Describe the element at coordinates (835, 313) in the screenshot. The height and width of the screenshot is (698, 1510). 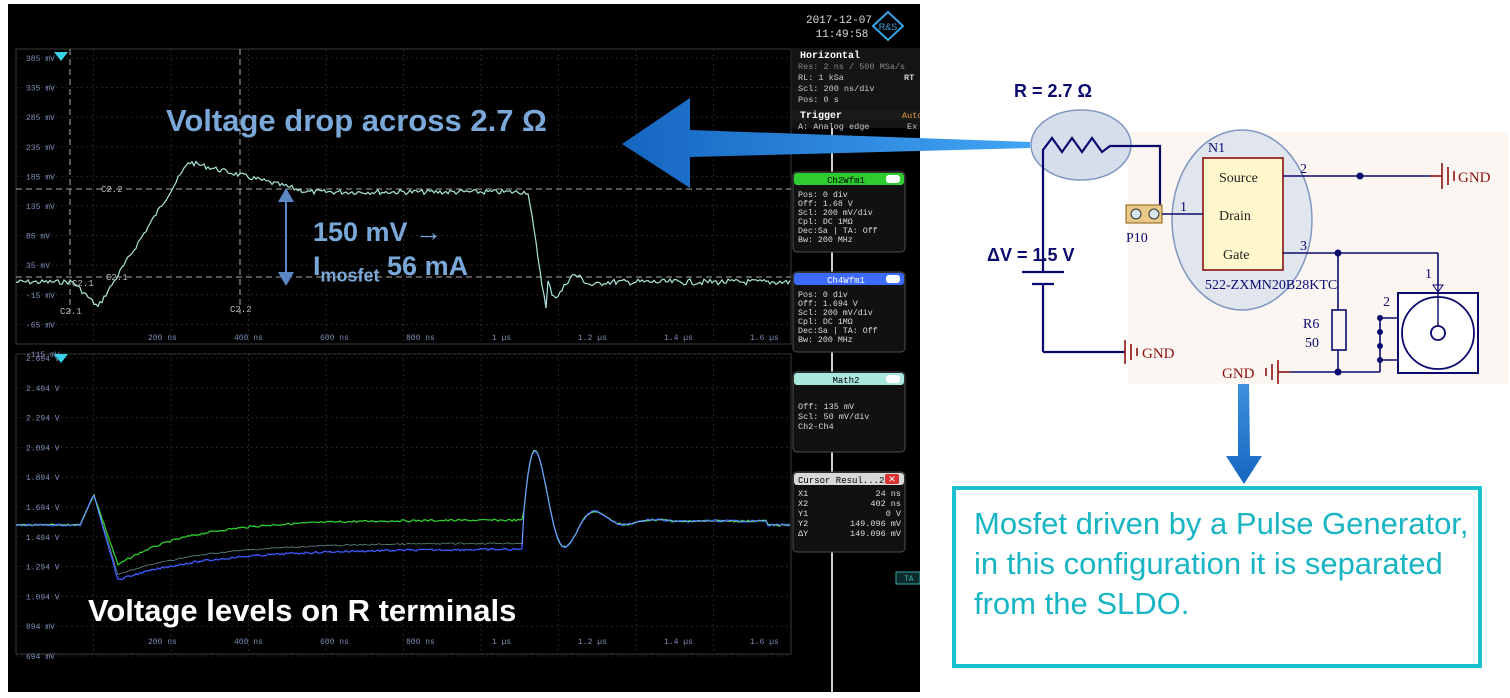
I see `ch4-line: Scl: 200 mV/div` at that location.